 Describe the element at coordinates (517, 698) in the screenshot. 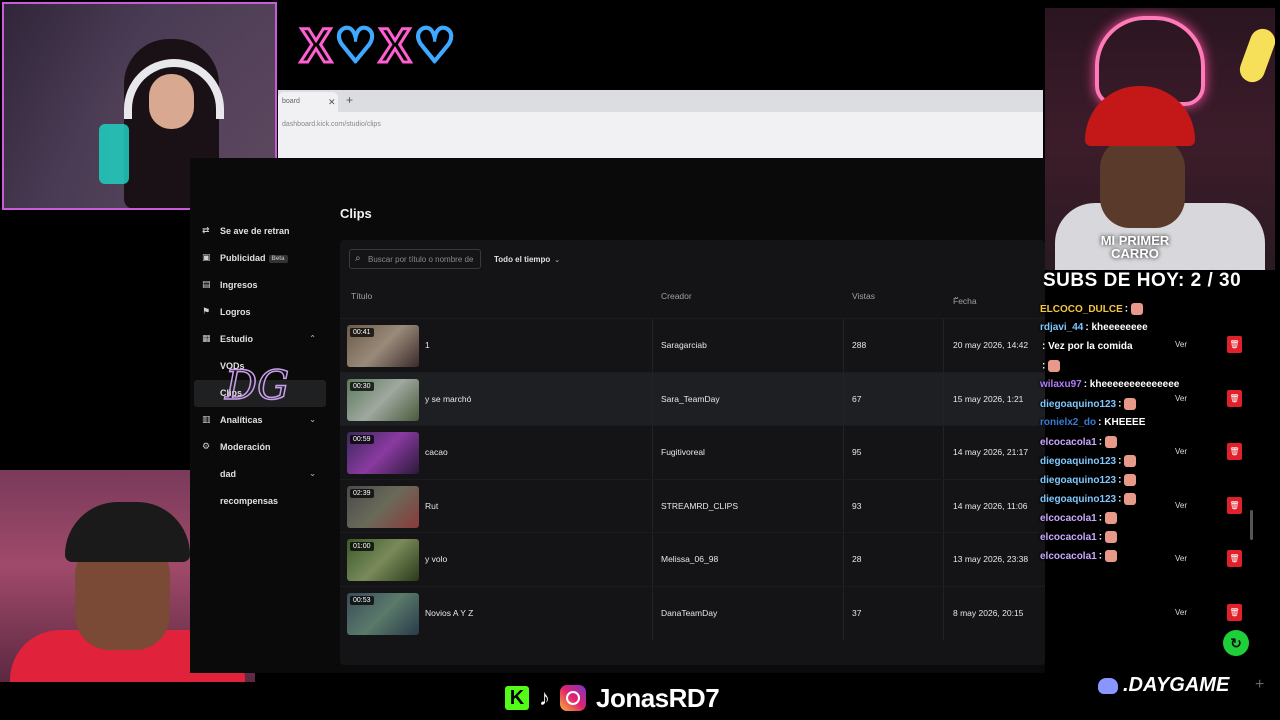

I see `kick-icon: K` at that location.